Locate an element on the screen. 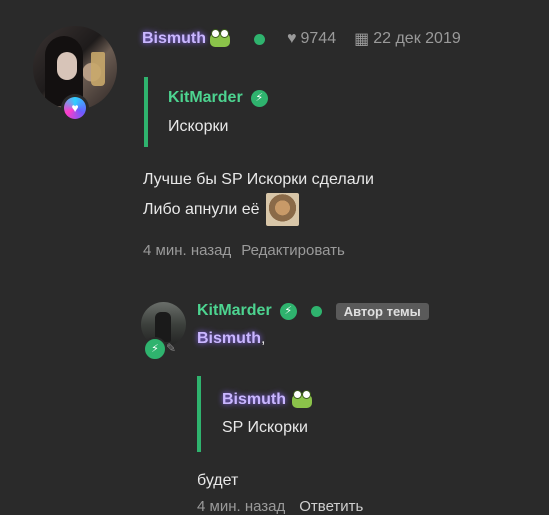  reply-quote-bar is located at coordinates (199, 414).